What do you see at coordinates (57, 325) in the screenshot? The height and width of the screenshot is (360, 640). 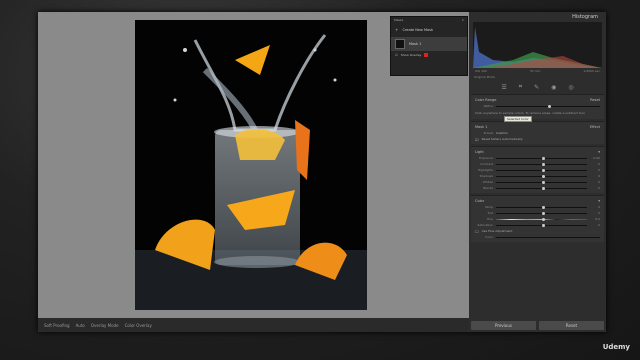 I see `soft-proofing-label: Soft Proofing` at bounding box center [57, 325].